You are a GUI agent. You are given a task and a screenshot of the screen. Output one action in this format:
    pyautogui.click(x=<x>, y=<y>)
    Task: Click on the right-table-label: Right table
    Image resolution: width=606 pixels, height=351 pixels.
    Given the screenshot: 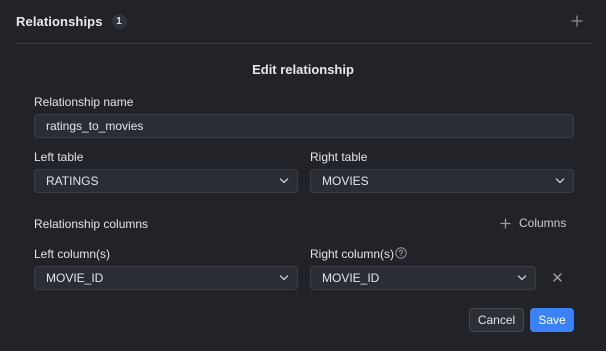 What is the action you would take?
    pyautogui.click(x=339, y=157)
    